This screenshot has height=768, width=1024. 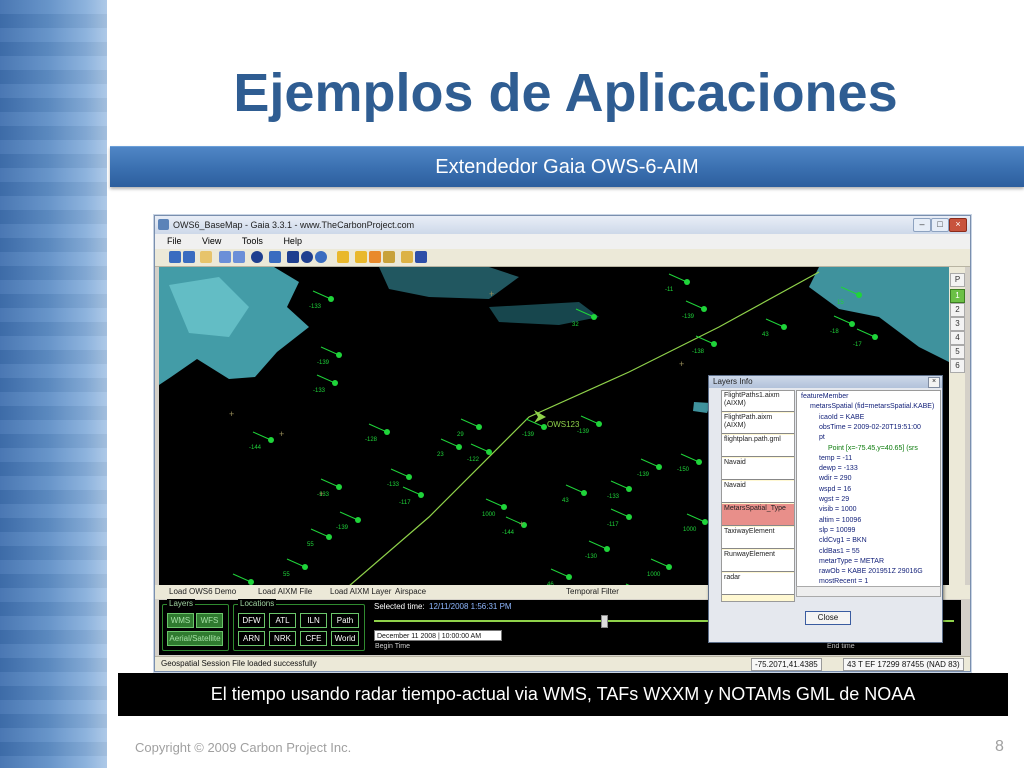 What do you see at coordinates (257, 257) in the screenshot?
I see `info-icon` at bounding box center [257, 257].